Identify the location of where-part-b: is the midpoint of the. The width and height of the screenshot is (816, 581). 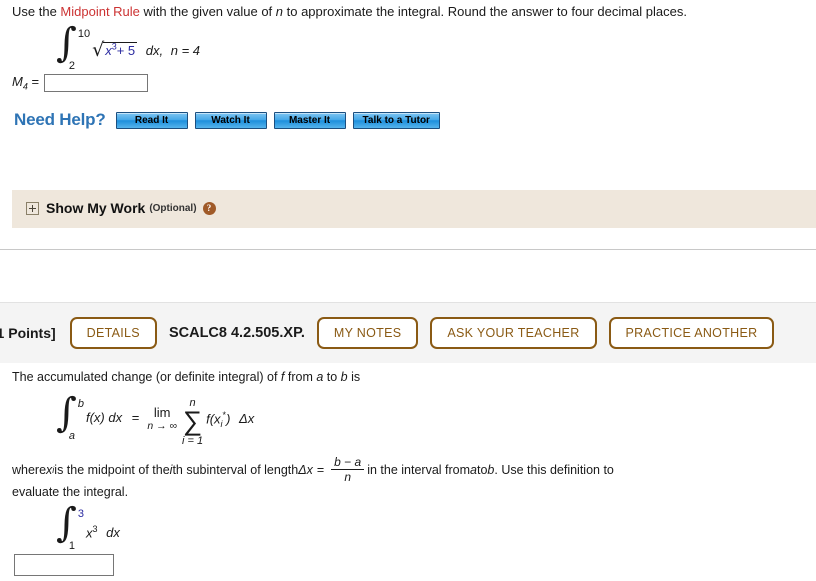
(112, 469).